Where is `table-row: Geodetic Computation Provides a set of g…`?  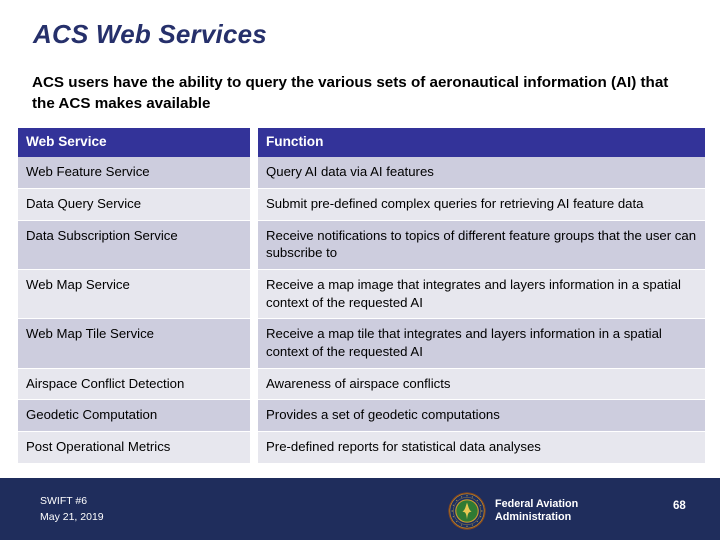
table-row: Geodetic Computation Provides a set of g… is located at coordinates (361, 416).